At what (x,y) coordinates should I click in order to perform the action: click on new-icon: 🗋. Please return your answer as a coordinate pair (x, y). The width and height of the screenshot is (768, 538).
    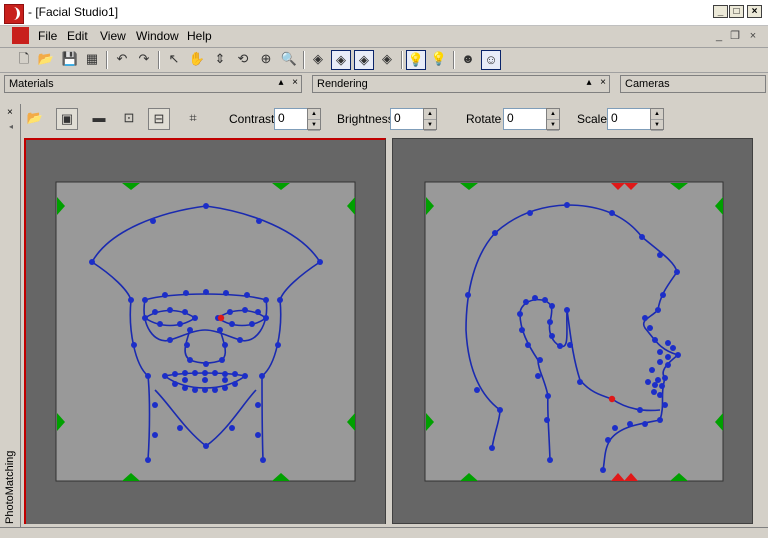
    Looking at the image, I should click on (24, 60).